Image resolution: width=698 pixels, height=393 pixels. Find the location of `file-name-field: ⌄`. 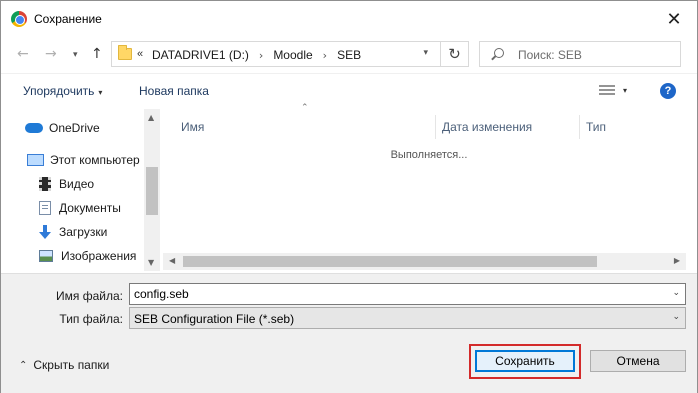

file-name-field: ⌄ is located at coordinates (407, 294).